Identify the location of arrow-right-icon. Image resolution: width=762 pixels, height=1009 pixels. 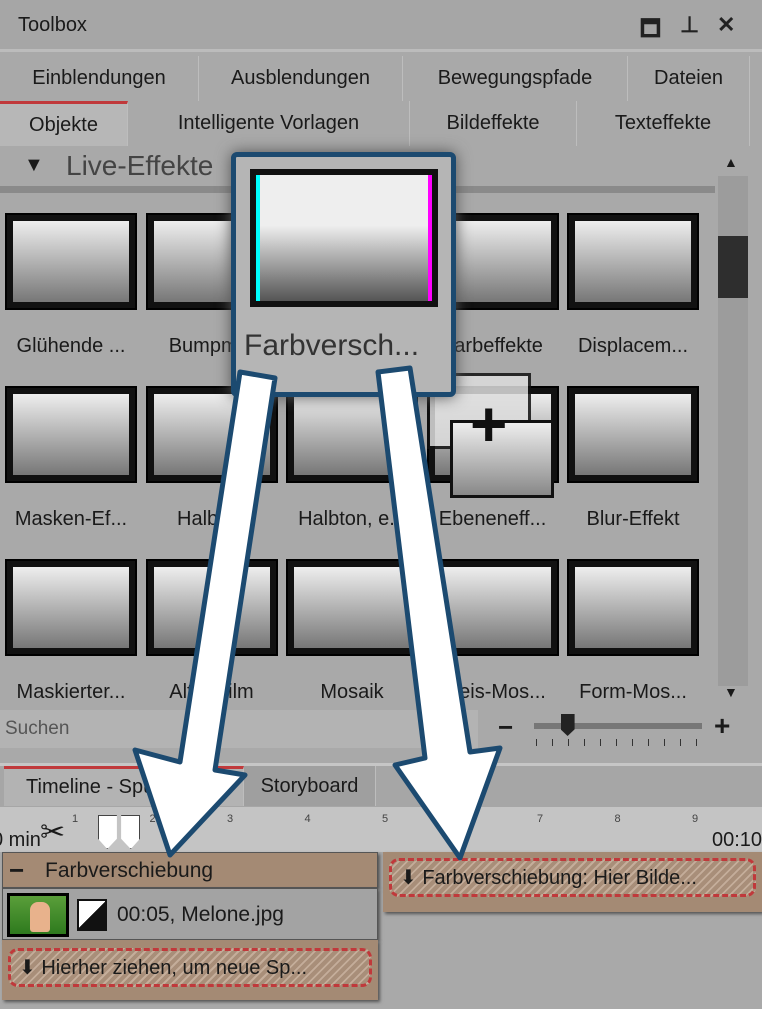
(439, 613).